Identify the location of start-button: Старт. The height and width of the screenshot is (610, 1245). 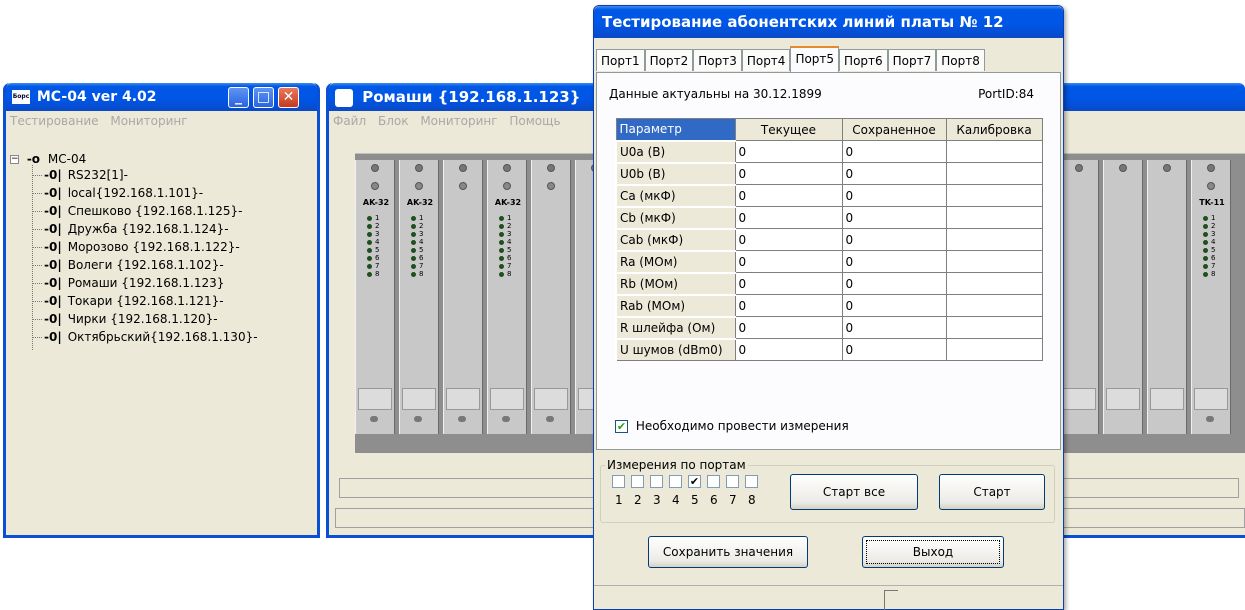
(992, 492).